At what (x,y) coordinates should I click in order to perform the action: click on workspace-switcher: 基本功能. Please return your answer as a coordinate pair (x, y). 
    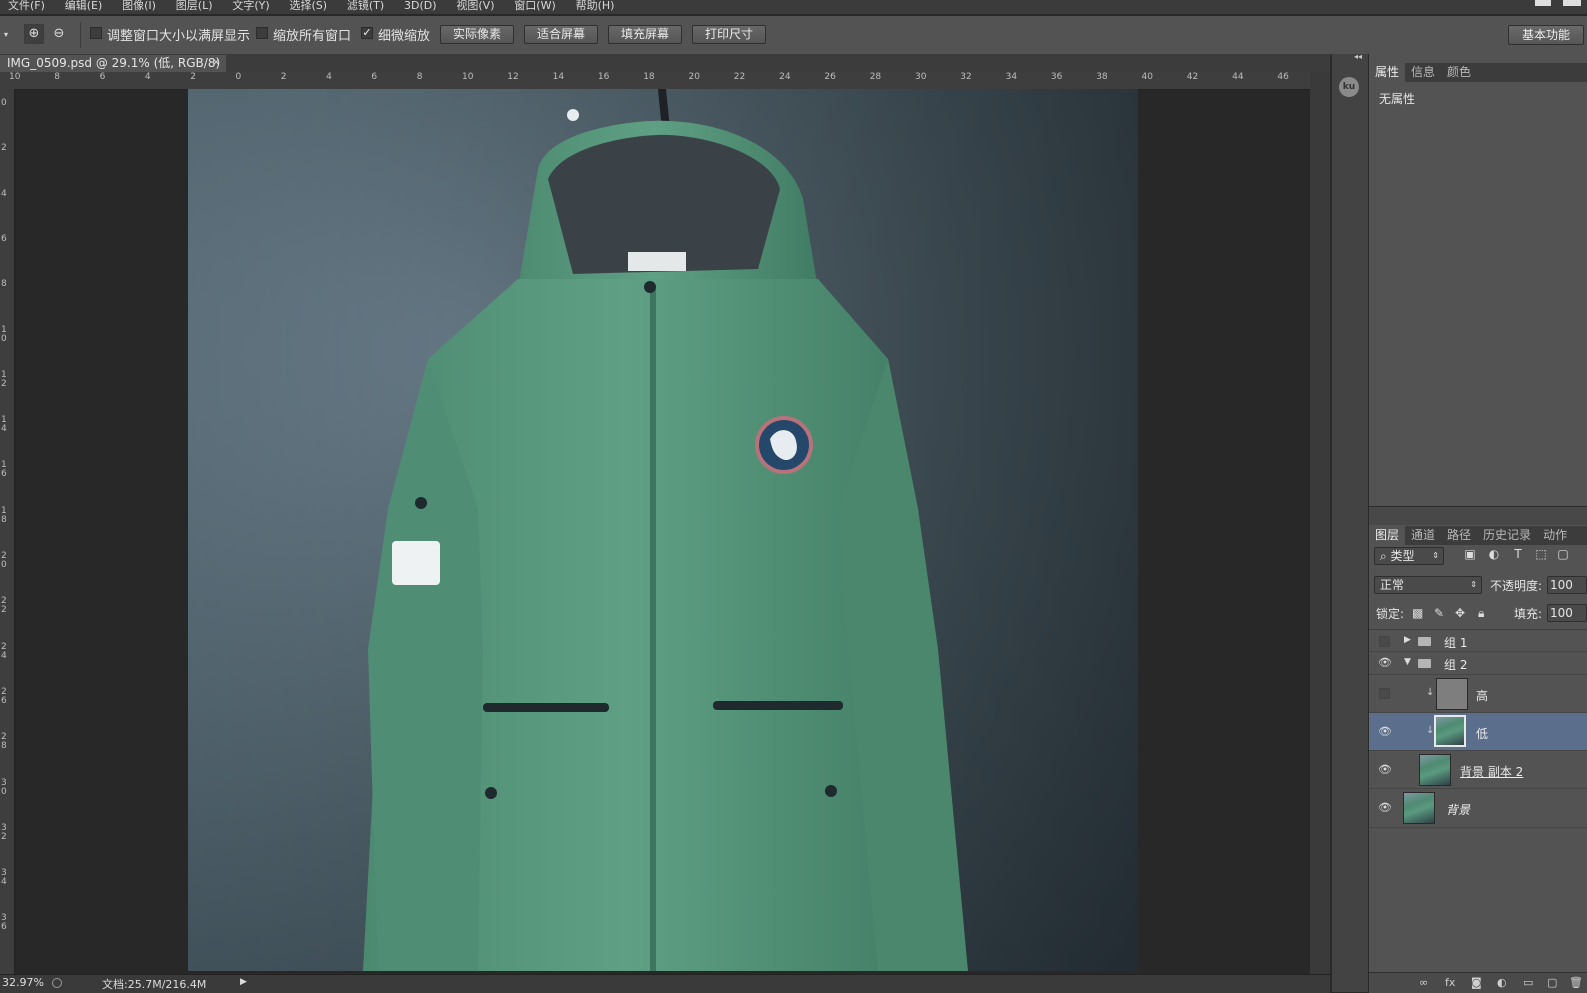
    Looking at the image, I should click on (1546, 35).